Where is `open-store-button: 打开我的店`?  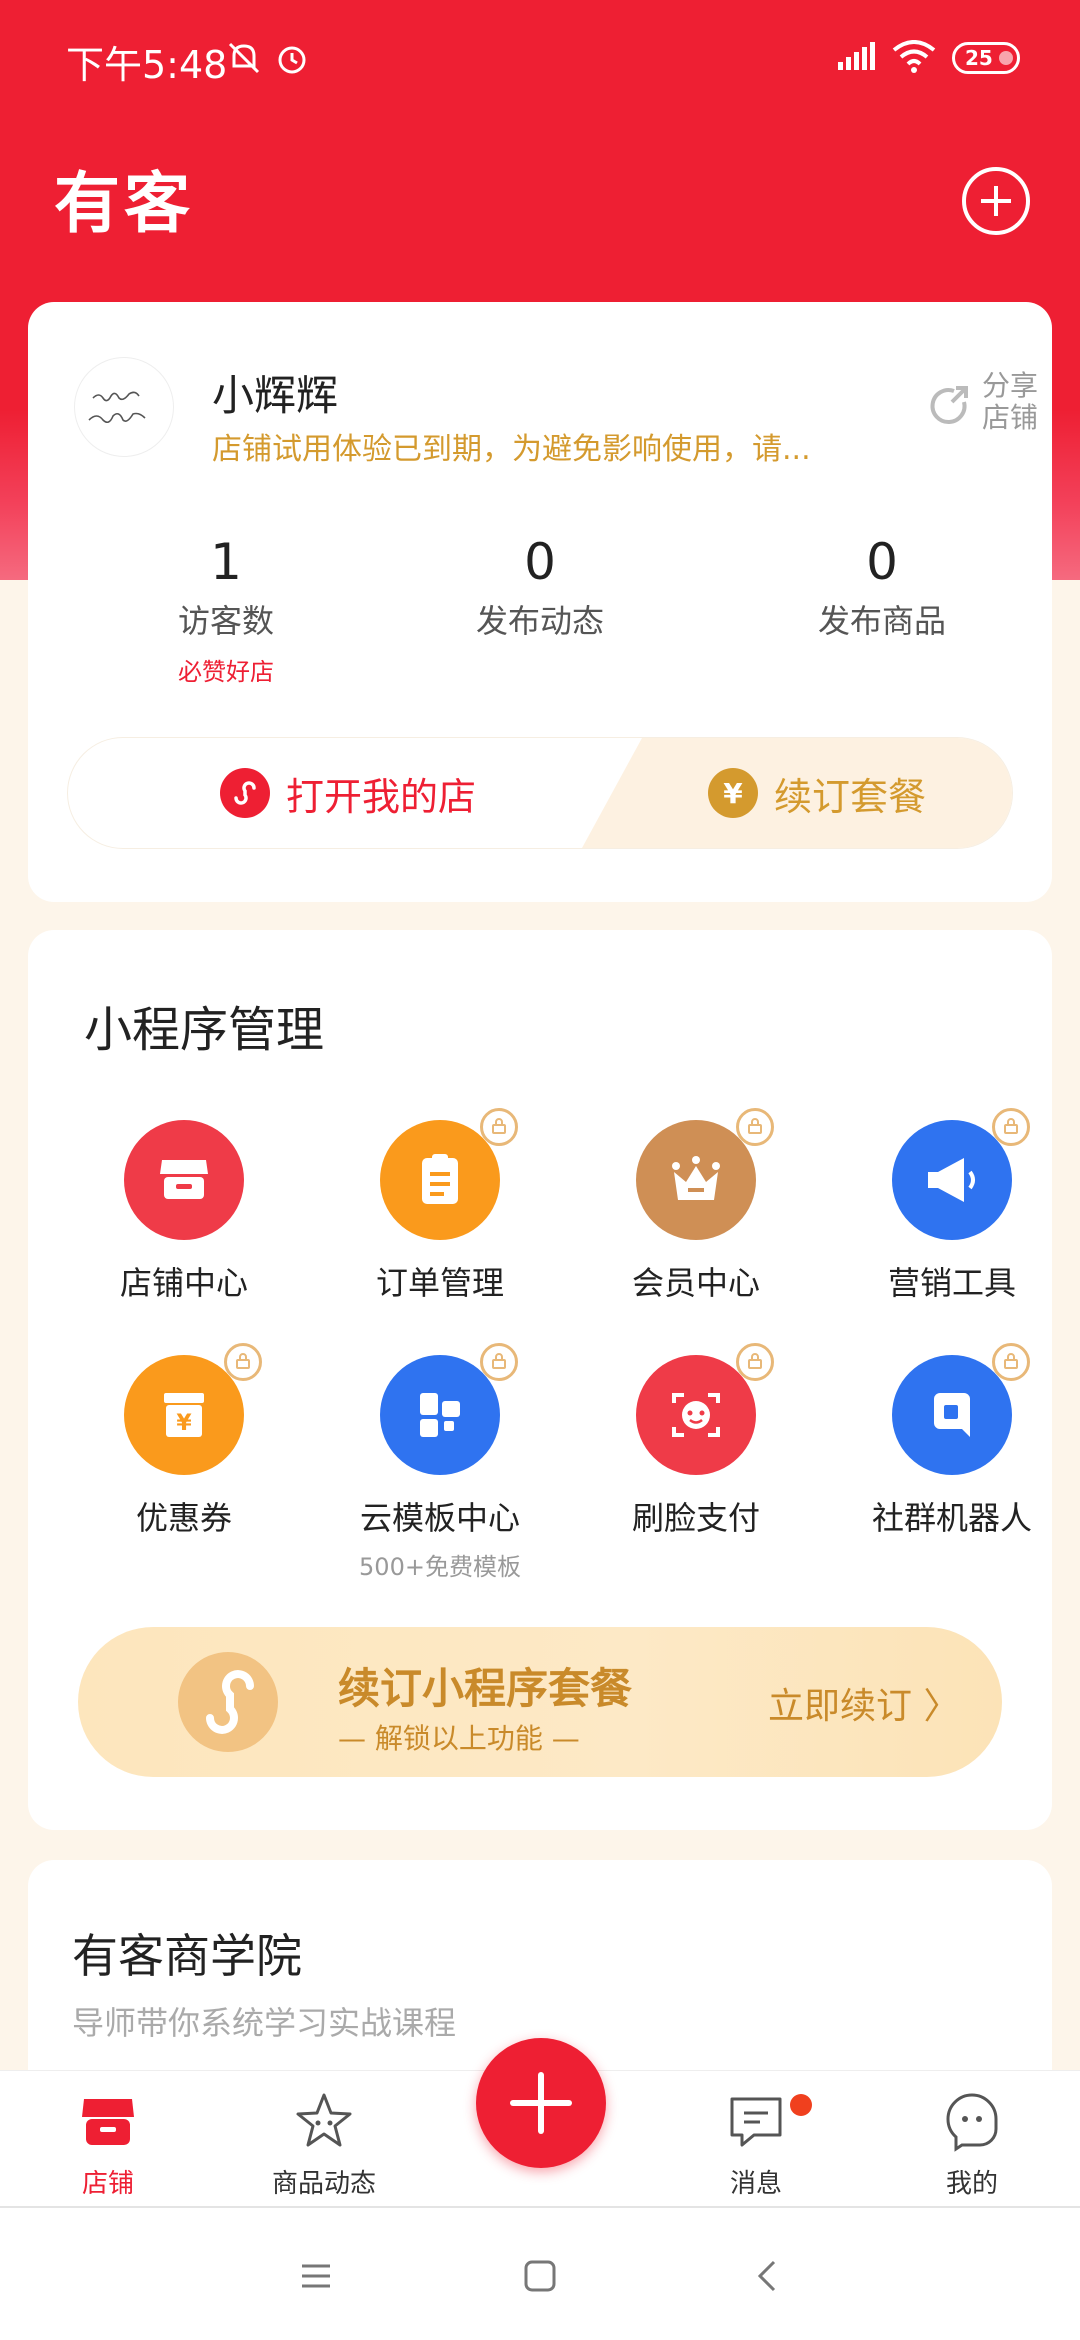 open-store-button: 打开我的店 is located at coordinates (348, 793).